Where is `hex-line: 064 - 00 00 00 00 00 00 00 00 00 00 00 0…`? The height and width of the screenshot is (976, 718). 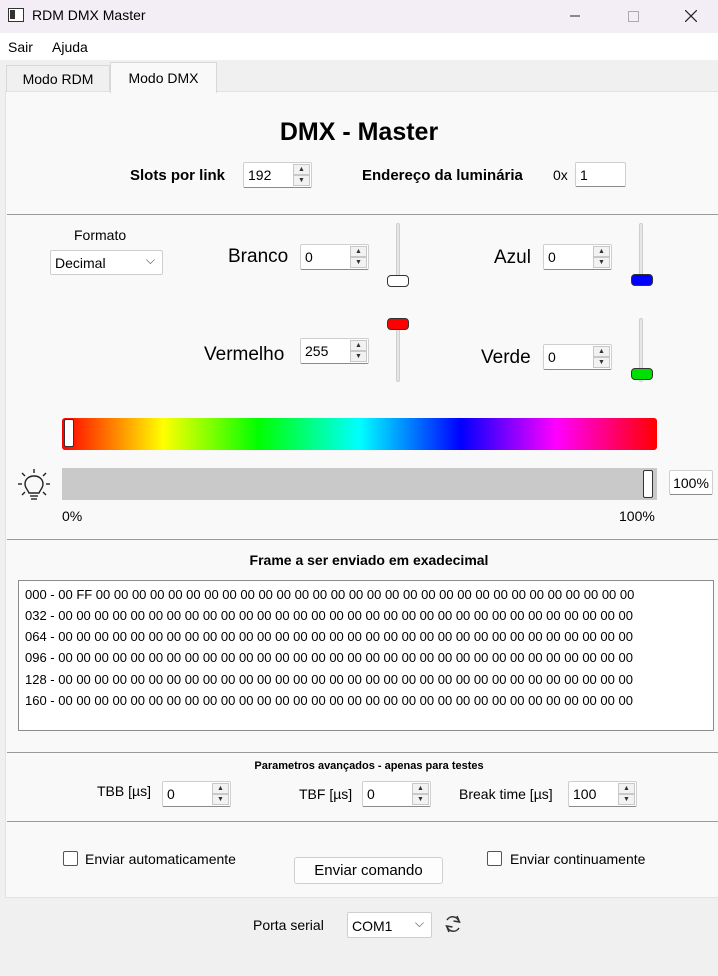
hex-line: 064 - 00 00 00 00 00 00 00 00 00 00 00 0… is located at coordinates (329, 636).